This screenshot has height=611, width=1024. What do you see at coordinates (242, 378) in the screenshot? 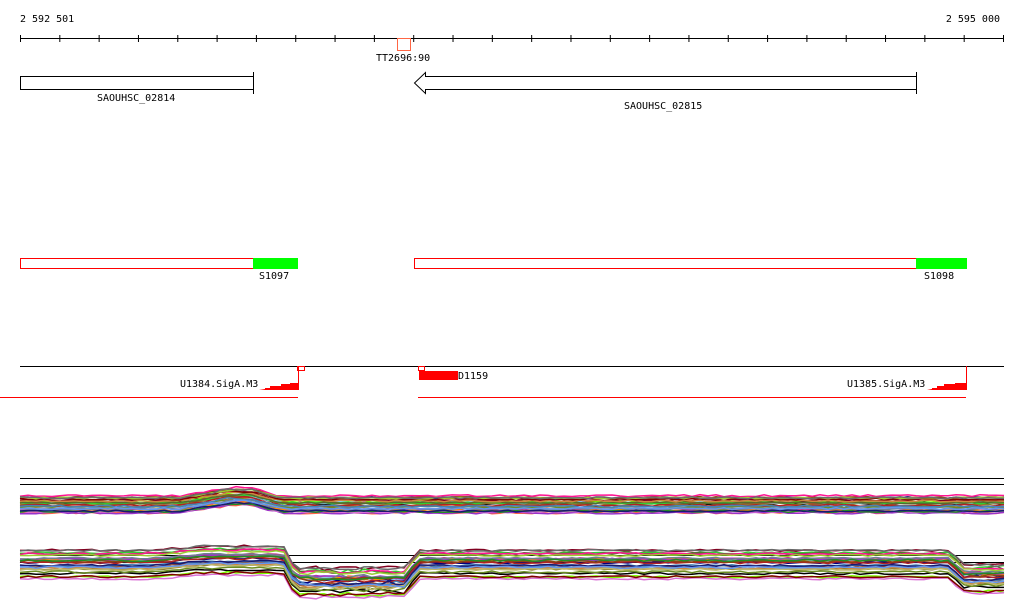
I see `promoter-u1384: U1384.SigA.M3` at bounding box center [242, 378].